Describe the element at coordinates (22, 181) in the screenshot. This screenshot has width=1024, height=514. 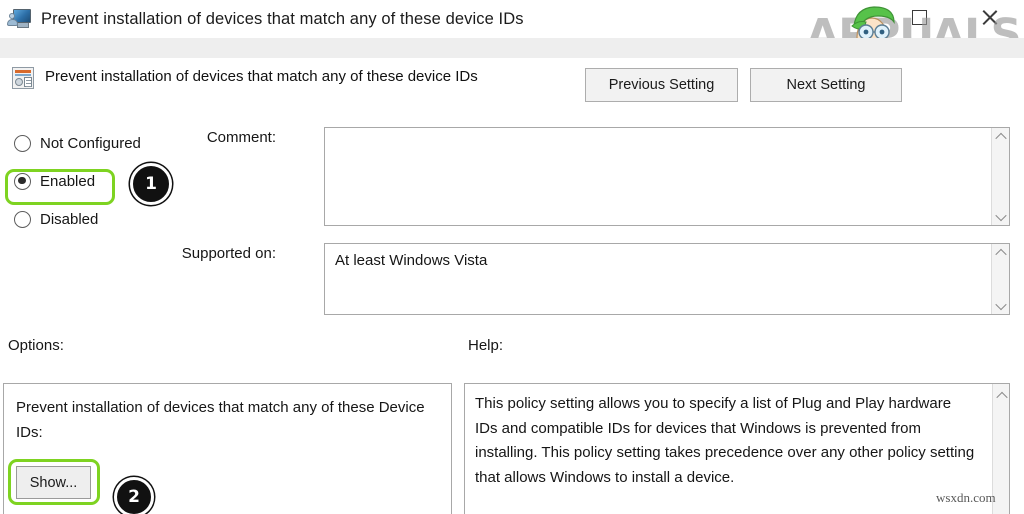
I see `radio-indicator-selected` at that location.